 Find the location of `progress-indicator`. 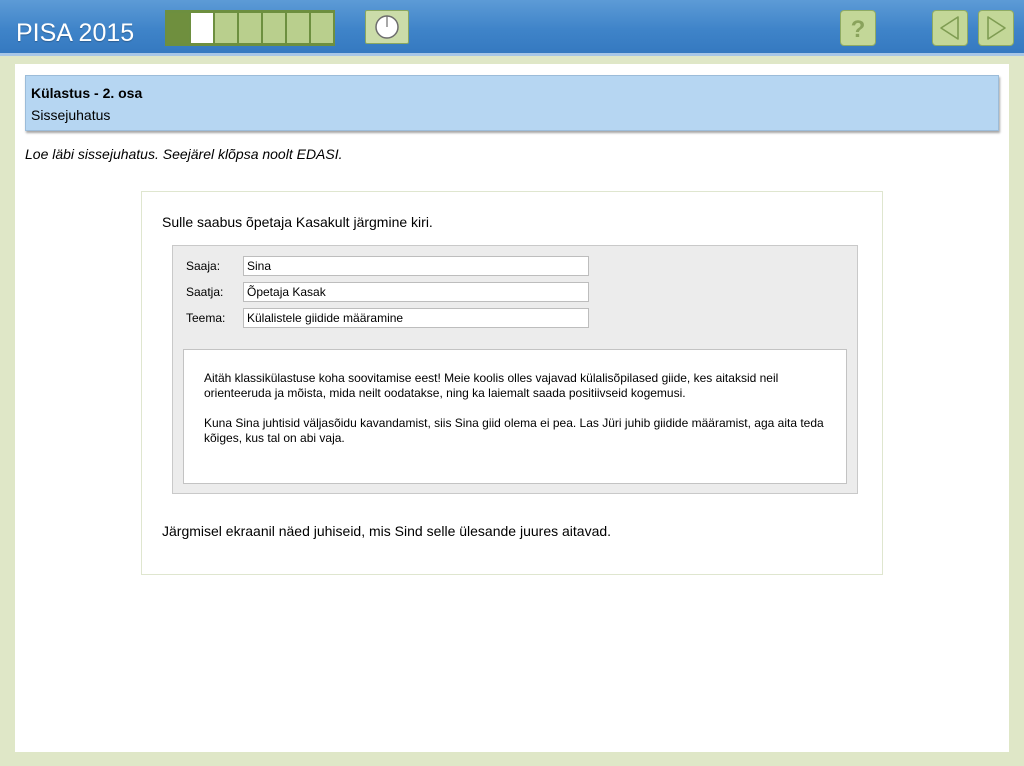

progress-indicator is located at coordinates (250, 28).